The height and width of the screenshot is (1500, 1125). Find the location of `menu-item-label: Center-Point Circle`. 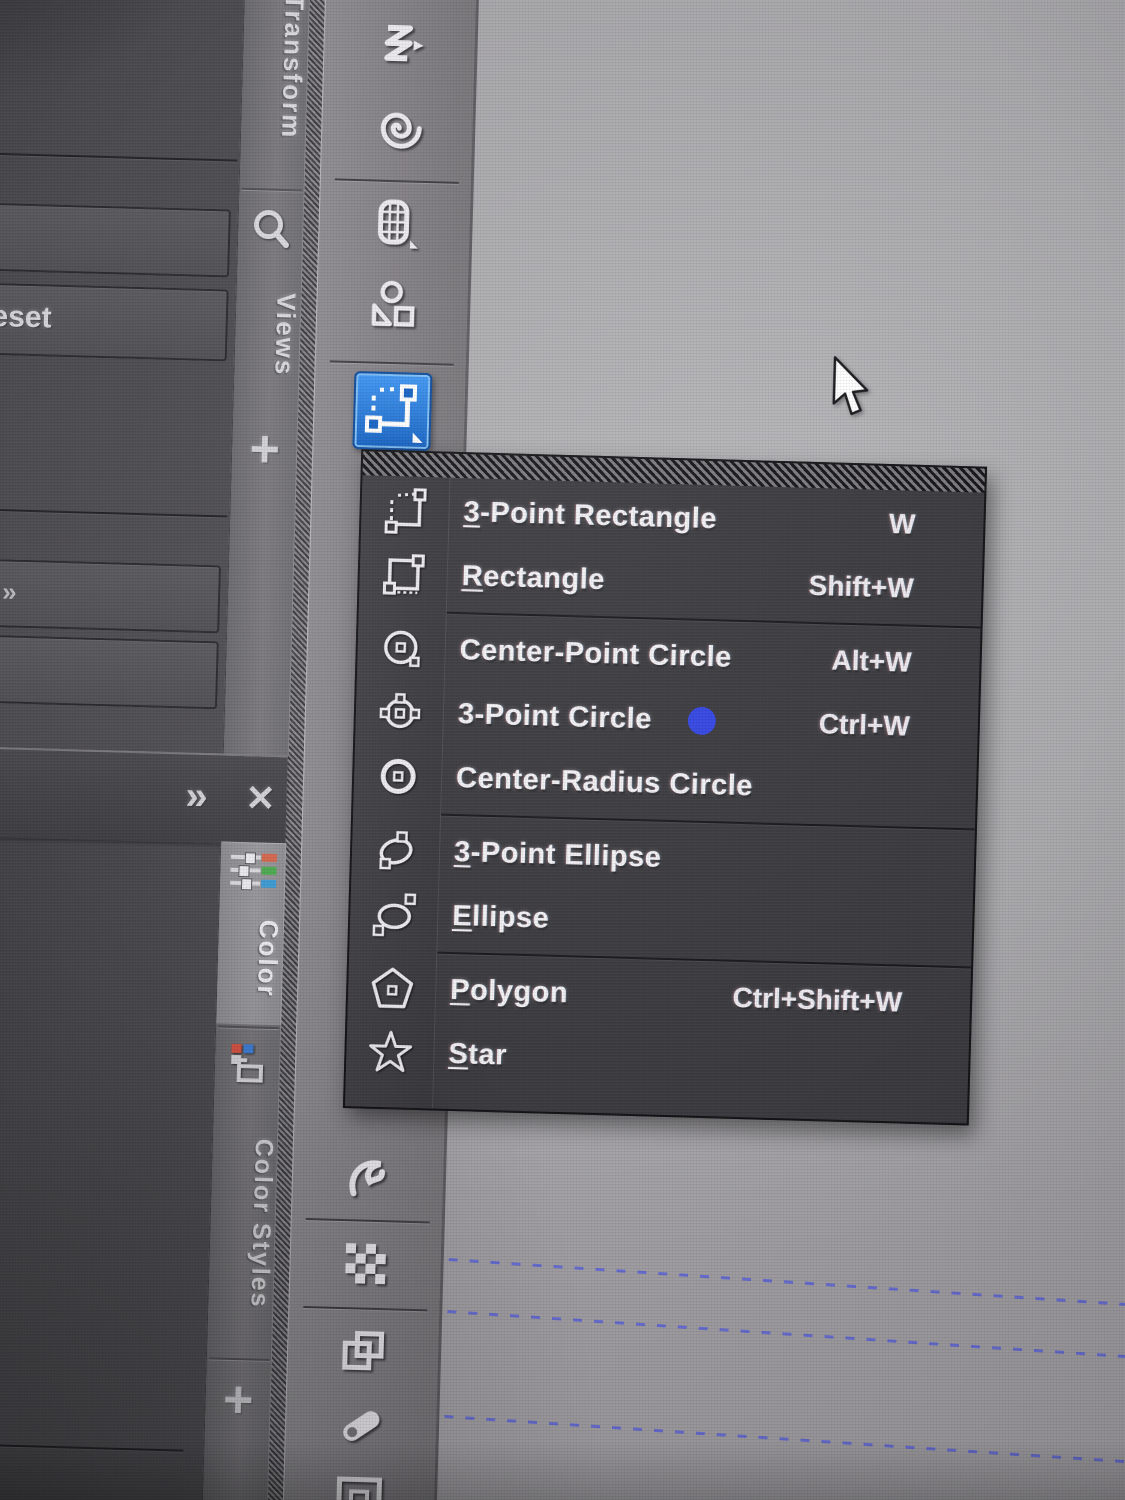

menu-item-label: Center-Point Circle is located at coordinates (596, 653).